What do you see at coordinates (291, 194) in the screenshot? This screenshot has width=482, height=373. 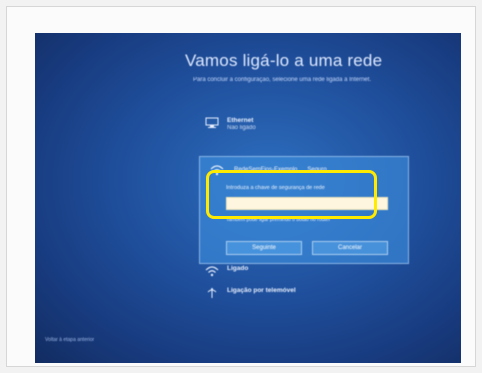 I see `highlight-outline` at bounding box center [291, 194].